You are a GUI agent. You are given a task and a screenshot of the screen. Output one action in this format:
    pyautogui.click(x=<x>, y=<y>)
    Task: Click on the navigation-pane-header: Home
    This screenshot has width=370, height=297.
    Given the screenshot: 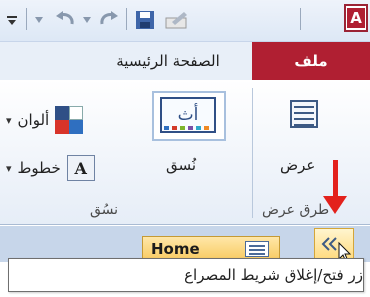 What is the action you would take?
    pyautogui.click(x=185, y=244)
    